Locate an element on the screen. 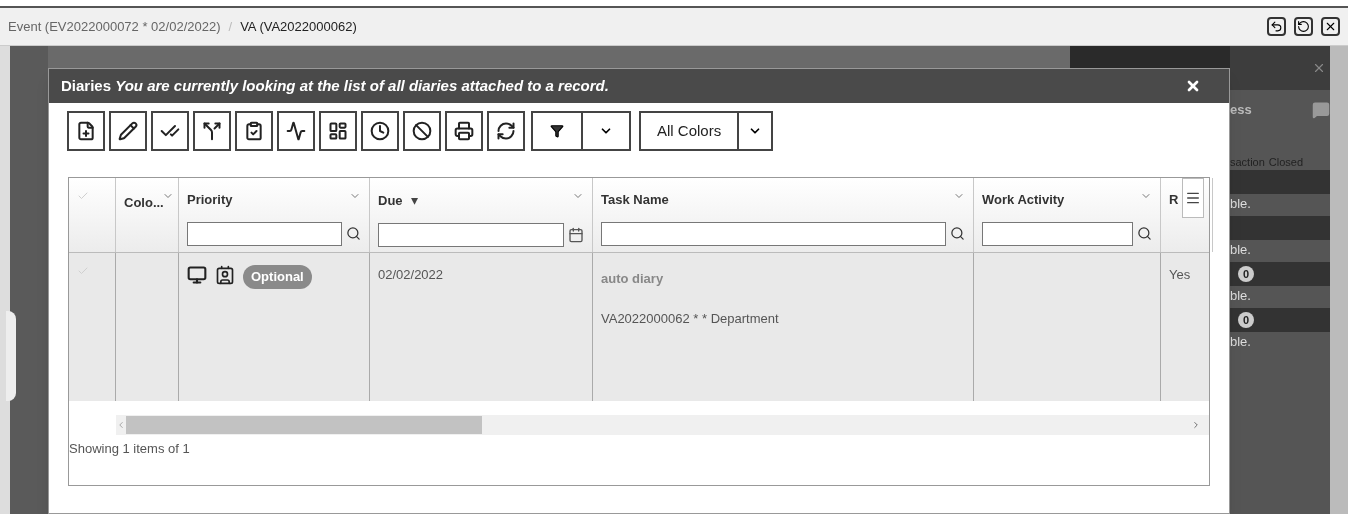 Image resolution: width=1348 pixels, height=514 pixels. filter-button is located at coordinates (557, 131).